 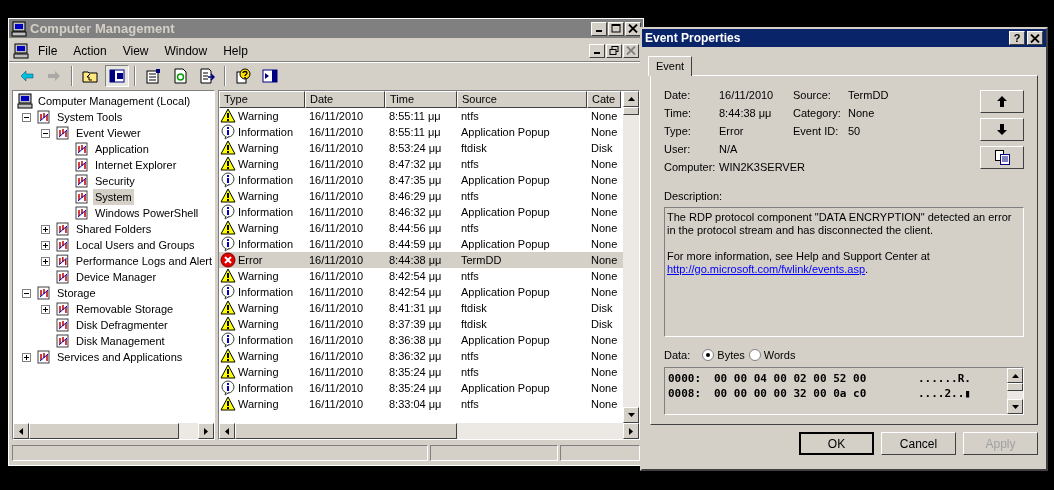 I want to click on table-cell: ftdisk, so click(x=474, y=148).